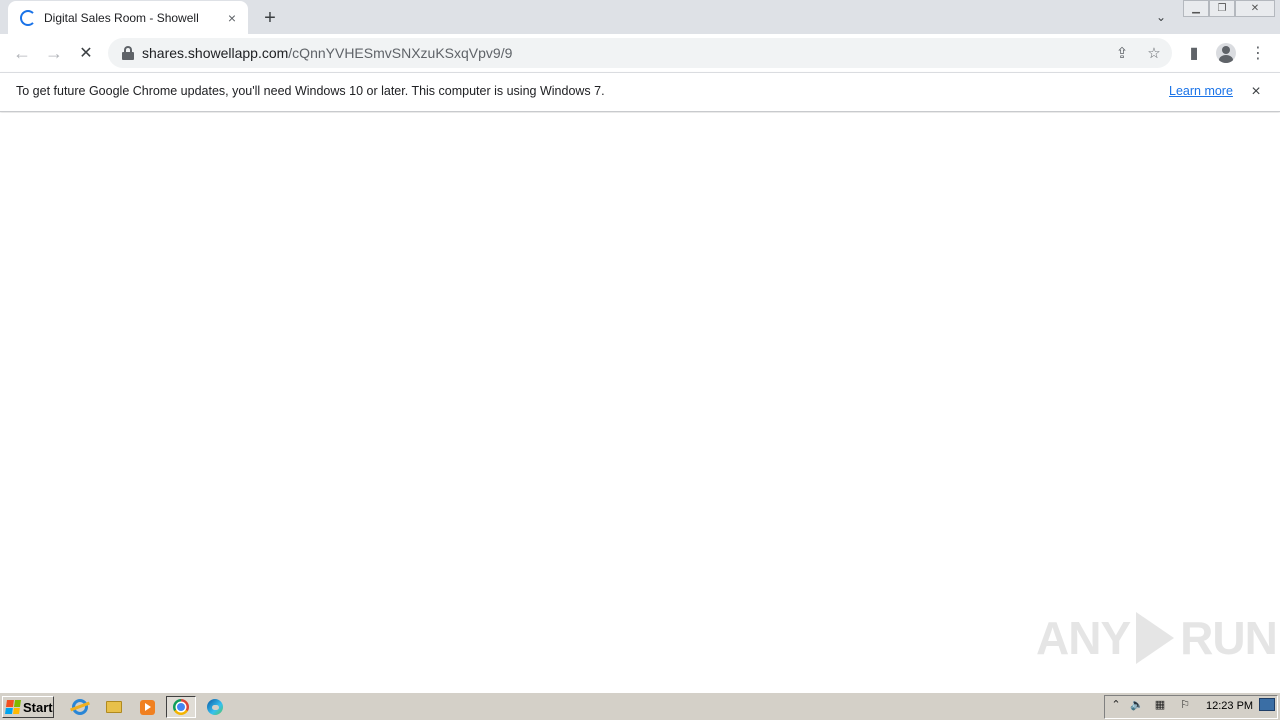 This screenshot has width=1280, height=720. I want to click on taskbar: Start ⌃ 🔈 ▦ ⚐ 12:23 PM, so click(640, 706).